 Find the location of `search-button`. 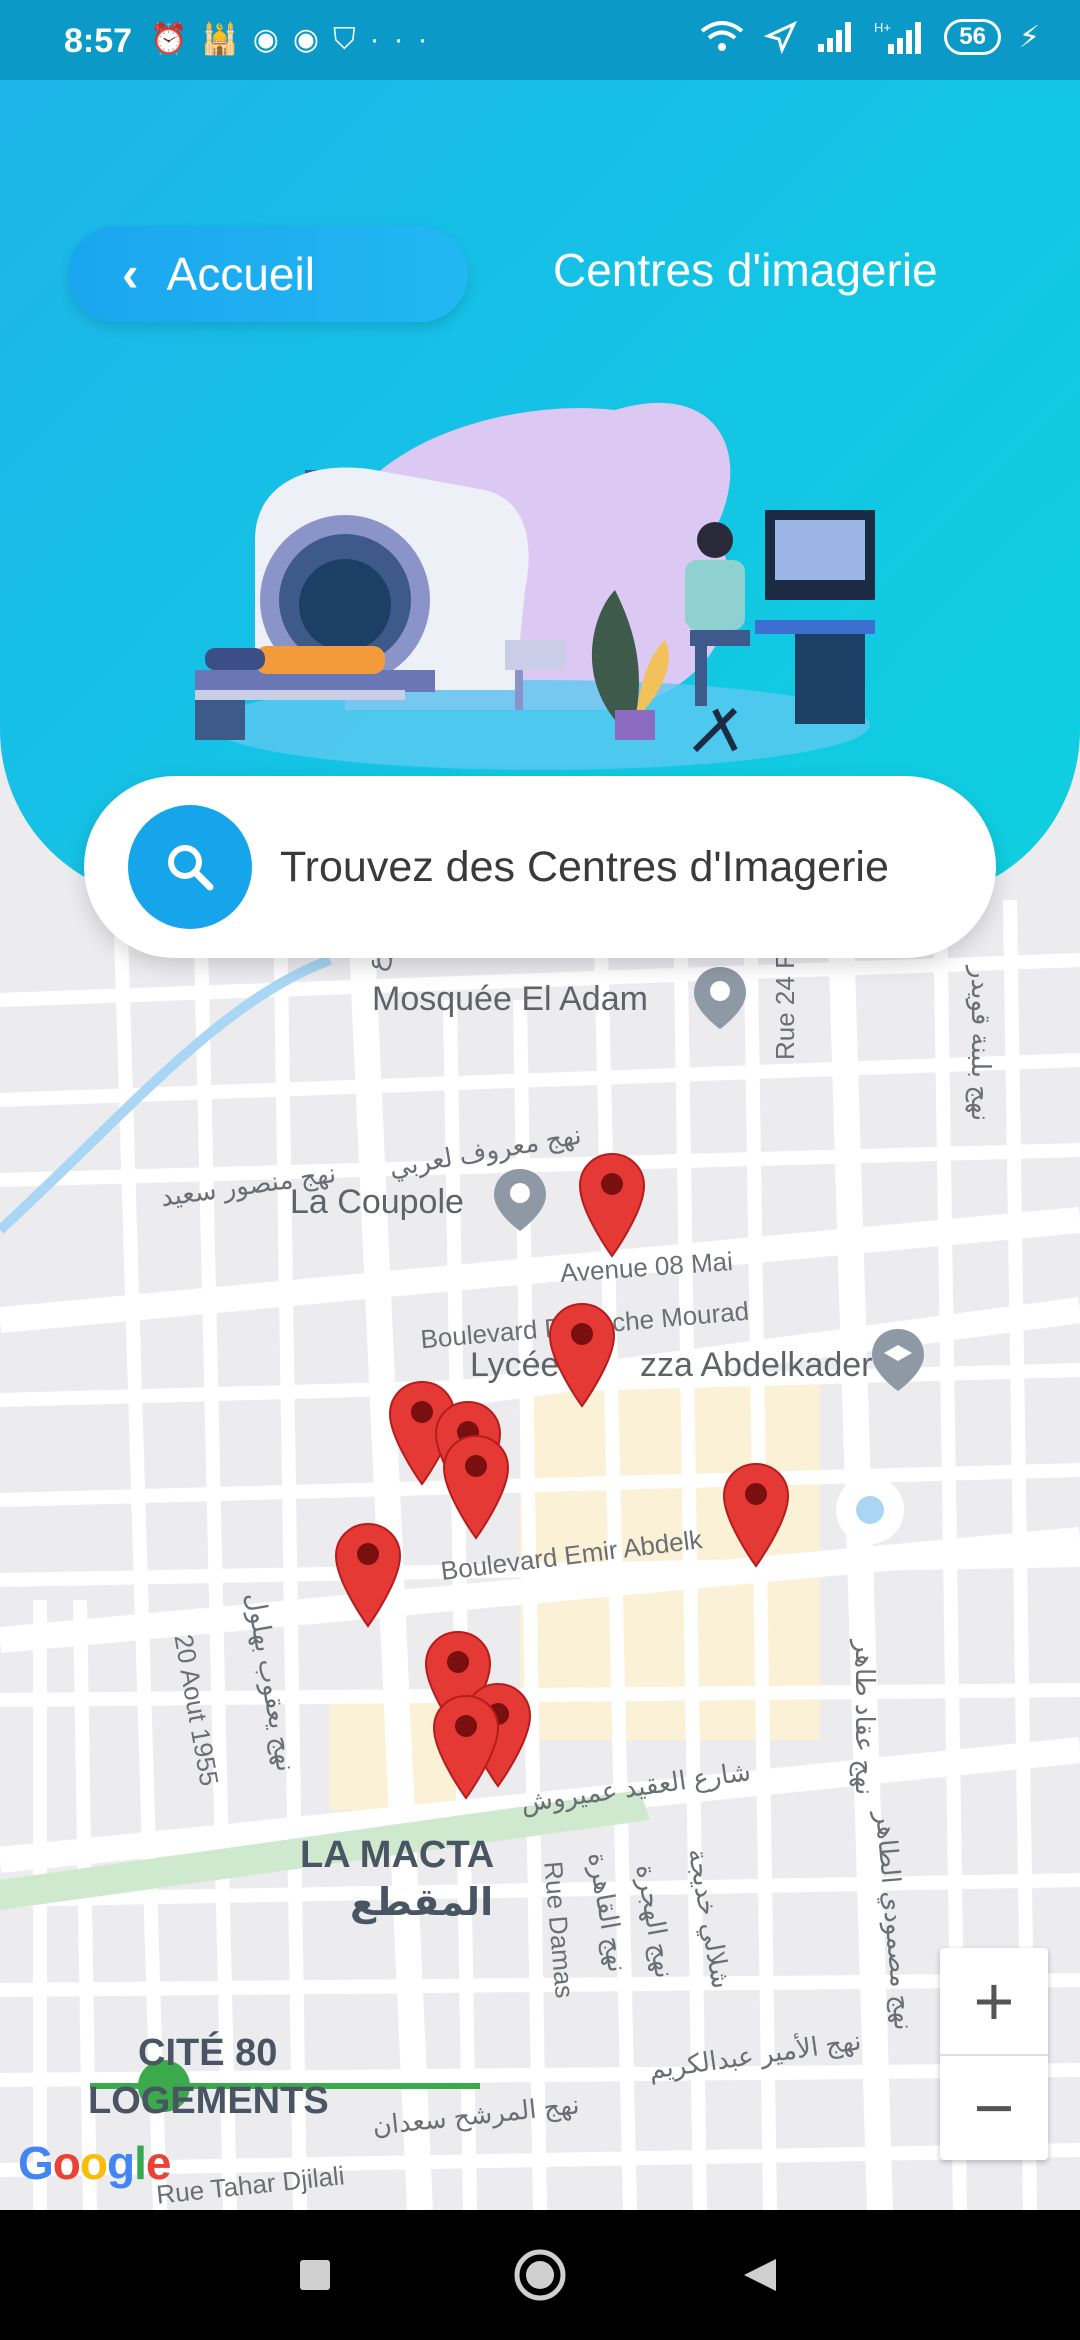

search-button is located at coordinates (190, 867).